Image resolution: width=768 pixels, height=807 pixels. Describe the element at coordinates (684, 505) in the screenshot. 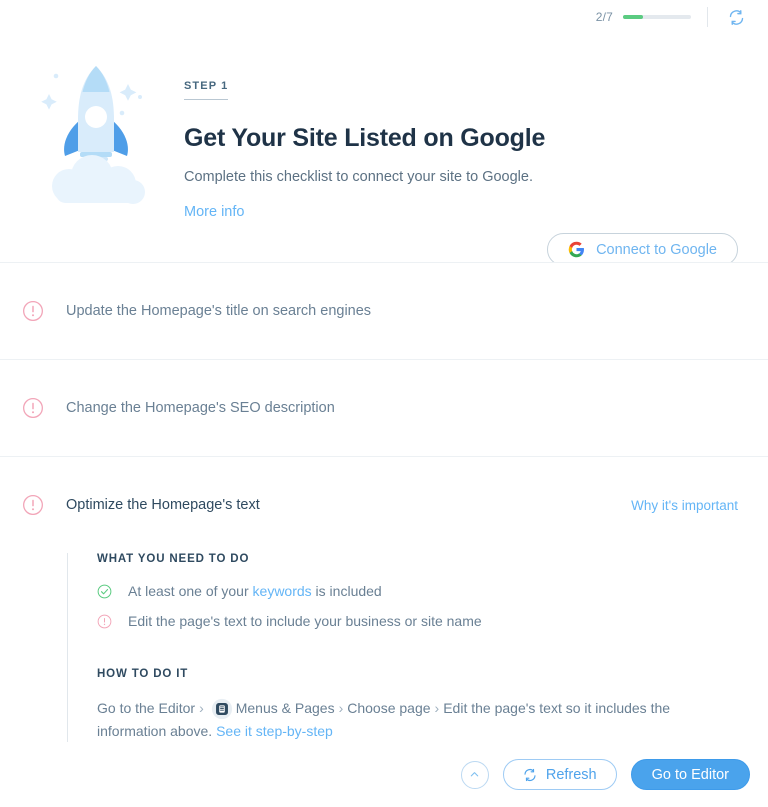

I see `why-its-important-link: Why it's important` at that location.